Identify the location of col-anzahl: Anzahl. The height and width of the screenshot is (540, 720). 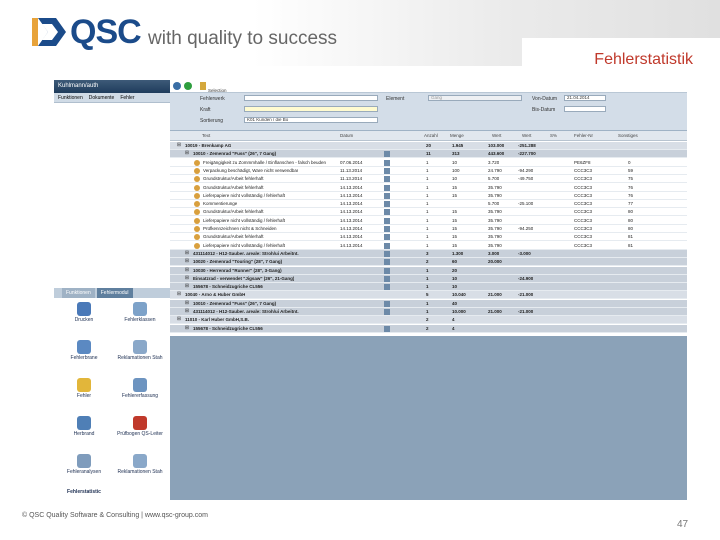
(431, 135).